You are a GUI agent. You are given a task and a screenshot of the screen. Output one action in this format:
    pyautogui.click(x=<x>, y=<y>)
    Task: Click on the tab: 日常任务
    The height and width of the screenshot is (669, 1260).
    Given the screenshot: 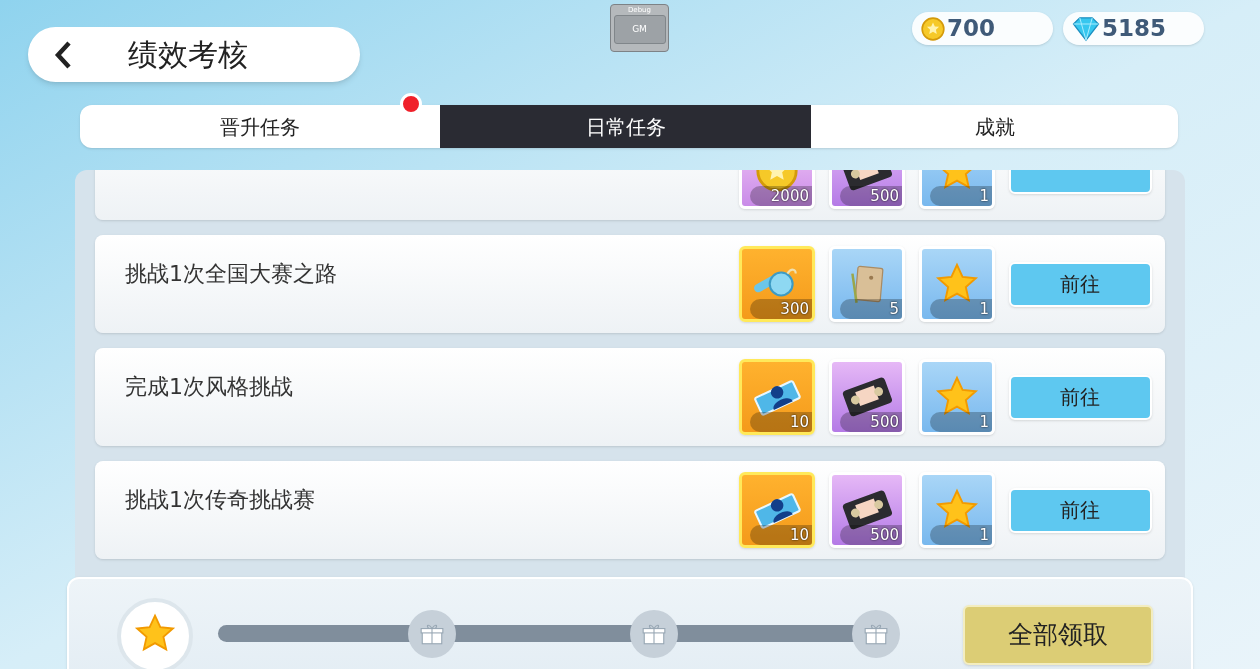 What is the action you would take?
    pyautogui.click(x=625, y=126)
    